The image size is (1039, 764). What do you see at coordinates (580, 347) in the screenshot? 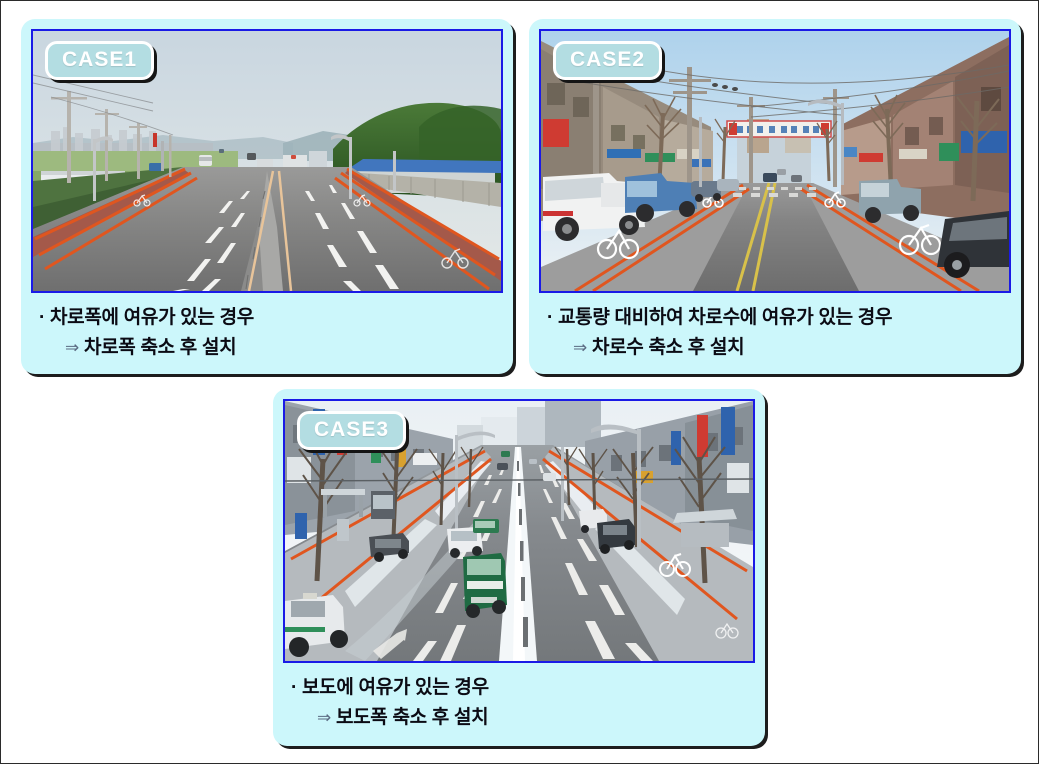
I see `case2-arrow-icon: ⇒` at bounding box center [580, 347].